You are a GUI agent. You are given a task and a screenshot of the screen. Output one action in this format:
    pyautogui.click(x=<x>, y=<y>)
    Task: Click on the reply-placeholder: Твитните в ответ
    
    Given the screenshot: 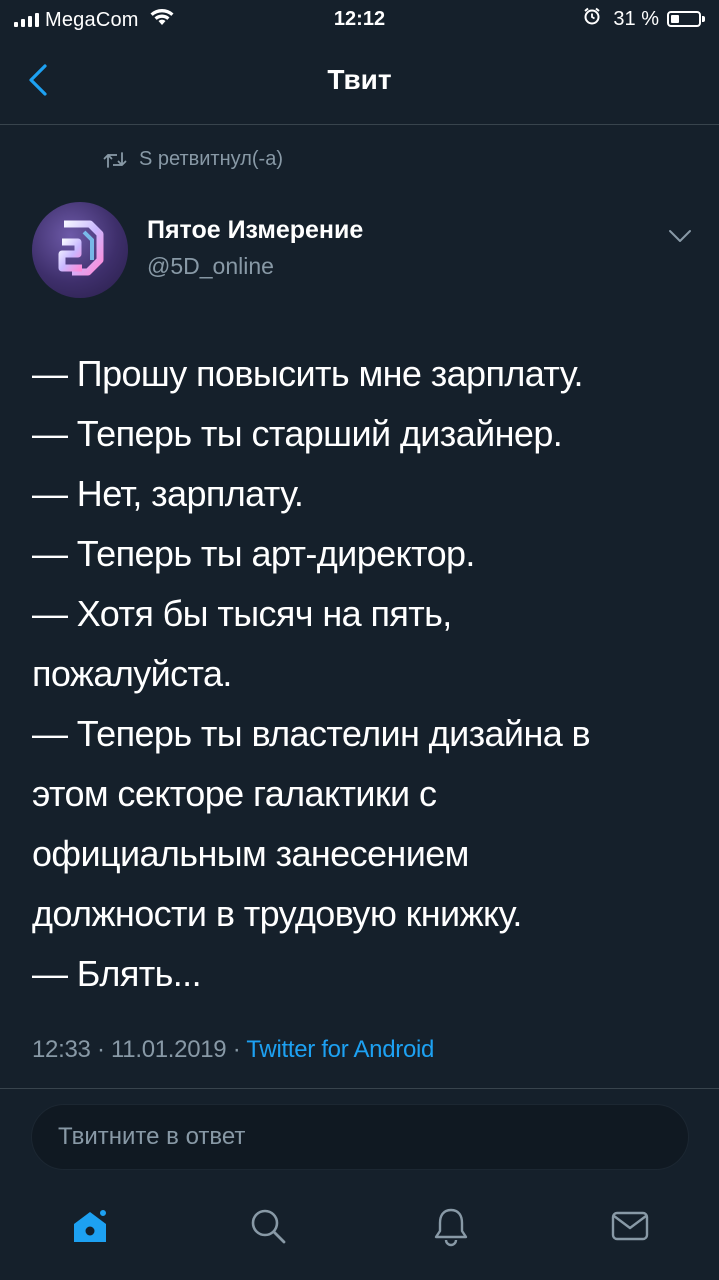 What is the action you would take?
    pyautogui.click(x=152, y=1136)
    